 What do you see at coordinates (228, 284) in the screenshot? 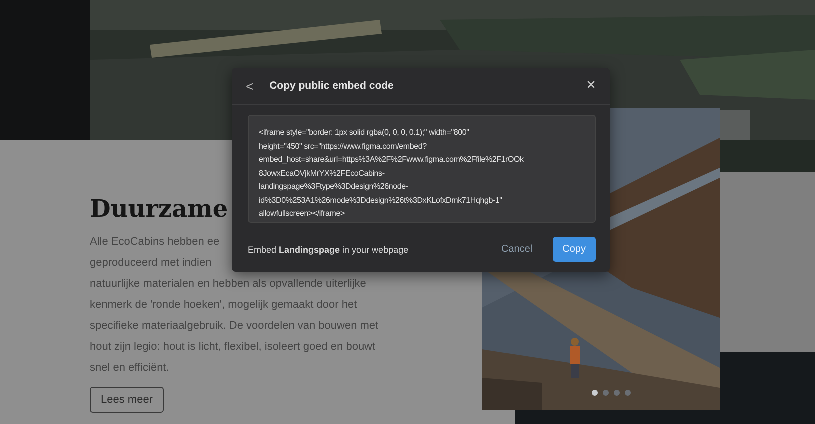
I see `paragraph-line: natuurlijke materialen en hebben als opvallende uiterlijke` at bounding box center [228, 284].